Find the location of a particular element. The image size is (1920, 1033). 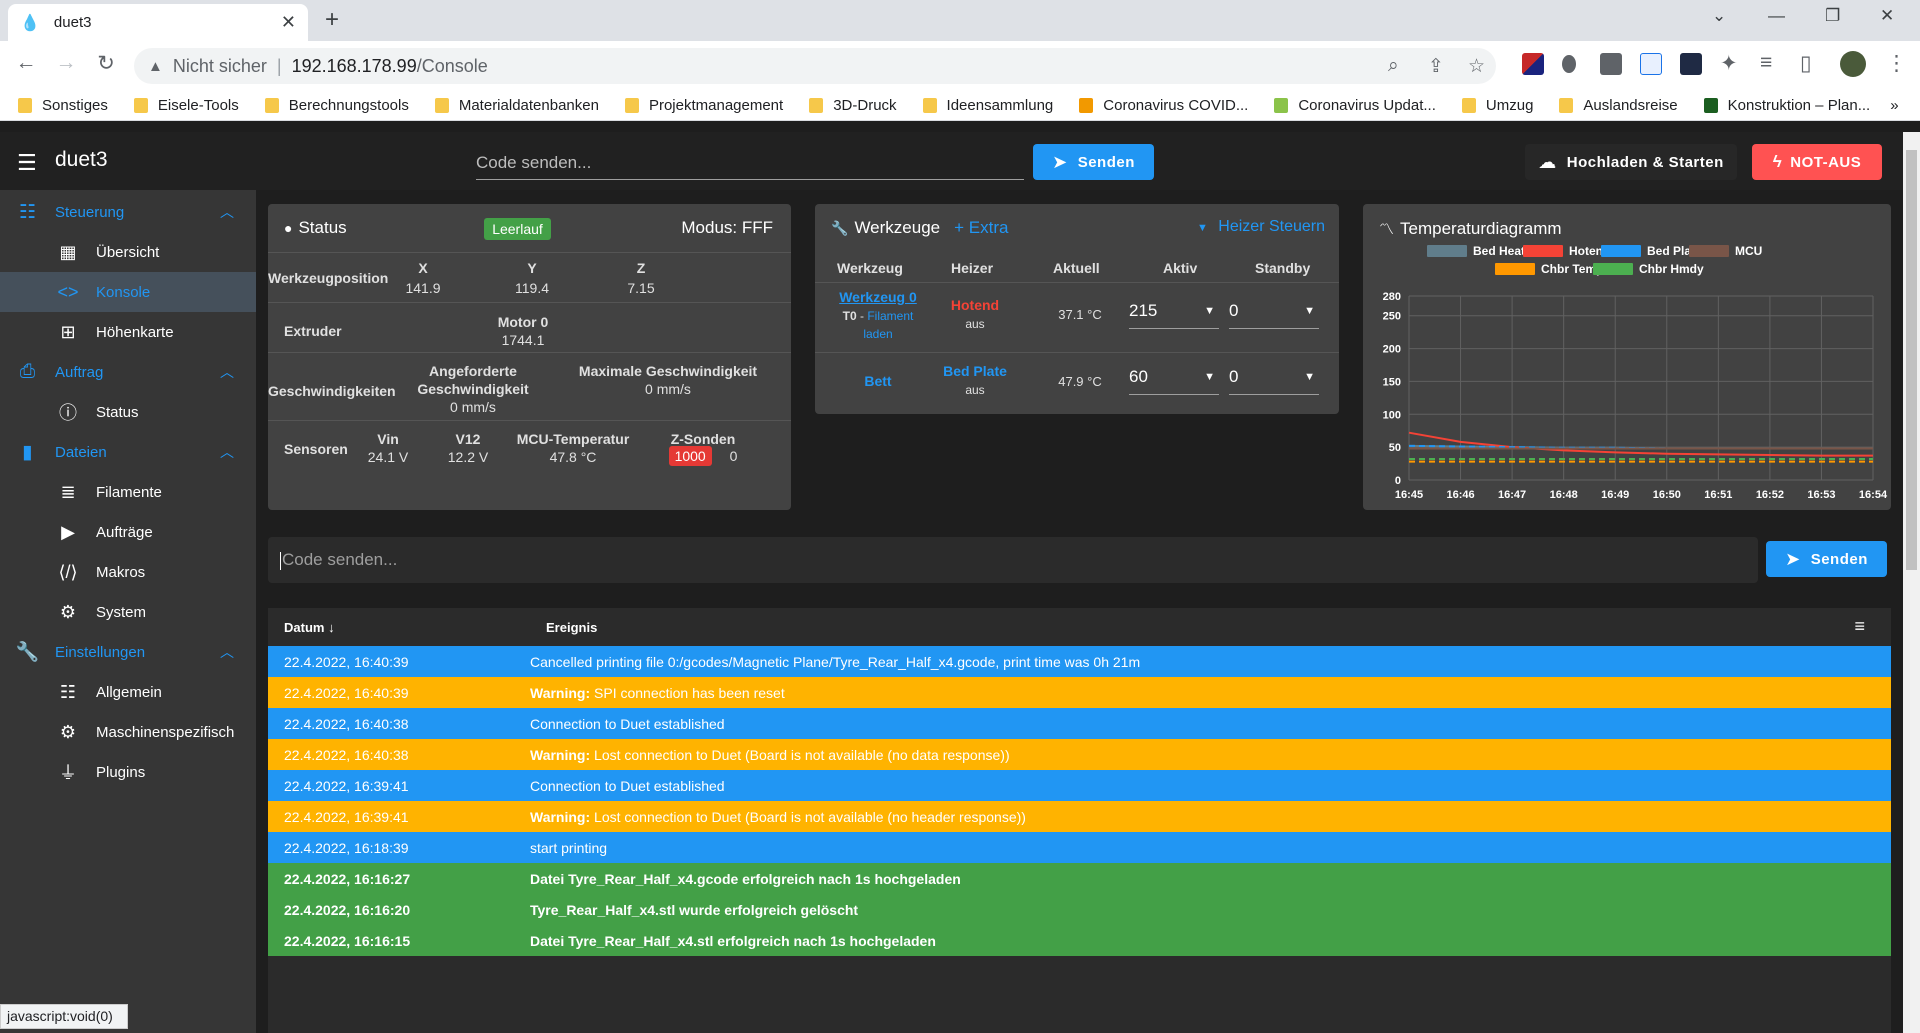

tune-icon: ☷ is located at coordinates (68, 691).